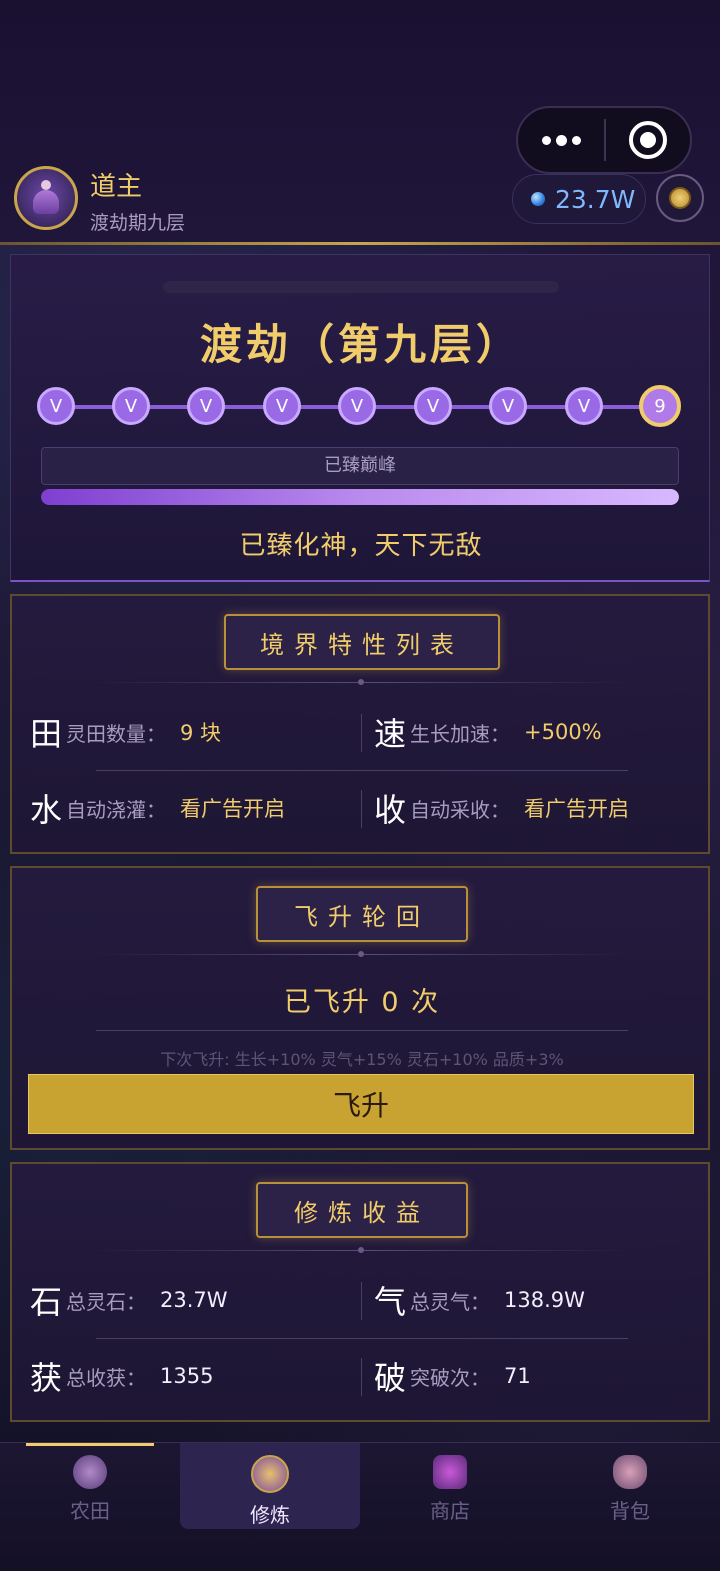 The height and width of the screenshot is (1571, 720). I want to click on trait-value: +500%, so click(563, 732).